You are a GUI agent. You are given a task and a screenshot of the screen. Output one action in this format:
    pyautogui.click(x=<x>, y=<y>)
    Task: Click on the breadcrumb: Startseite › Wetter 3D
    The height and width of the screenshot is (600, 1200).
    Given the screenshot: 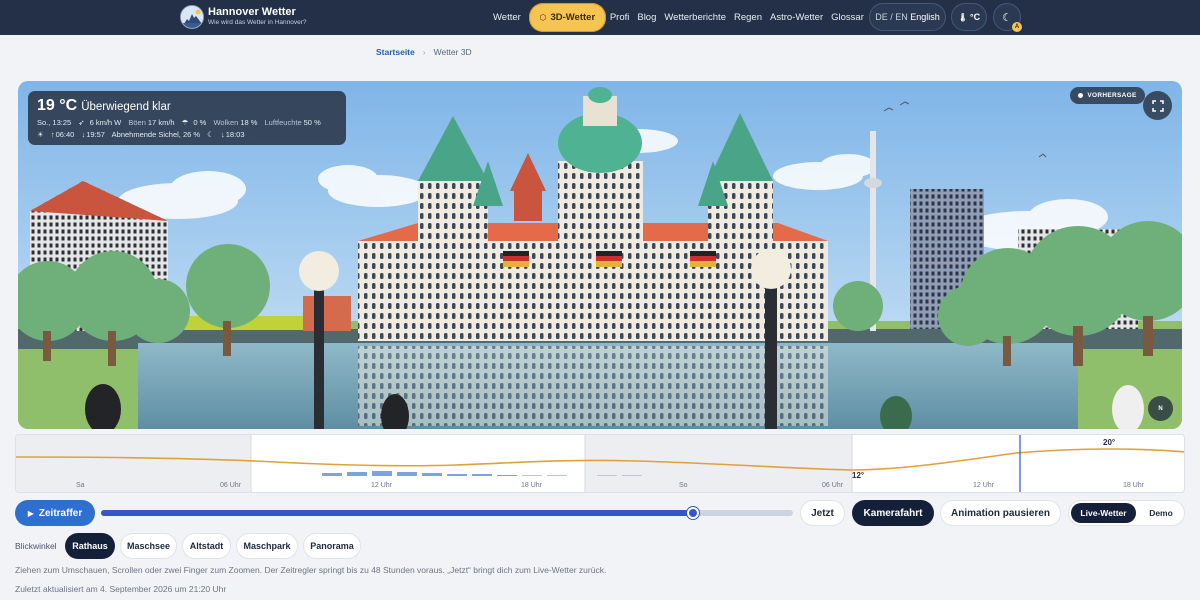 What is the action you would take?
    pyautogui.click(x=424, y=52)
    